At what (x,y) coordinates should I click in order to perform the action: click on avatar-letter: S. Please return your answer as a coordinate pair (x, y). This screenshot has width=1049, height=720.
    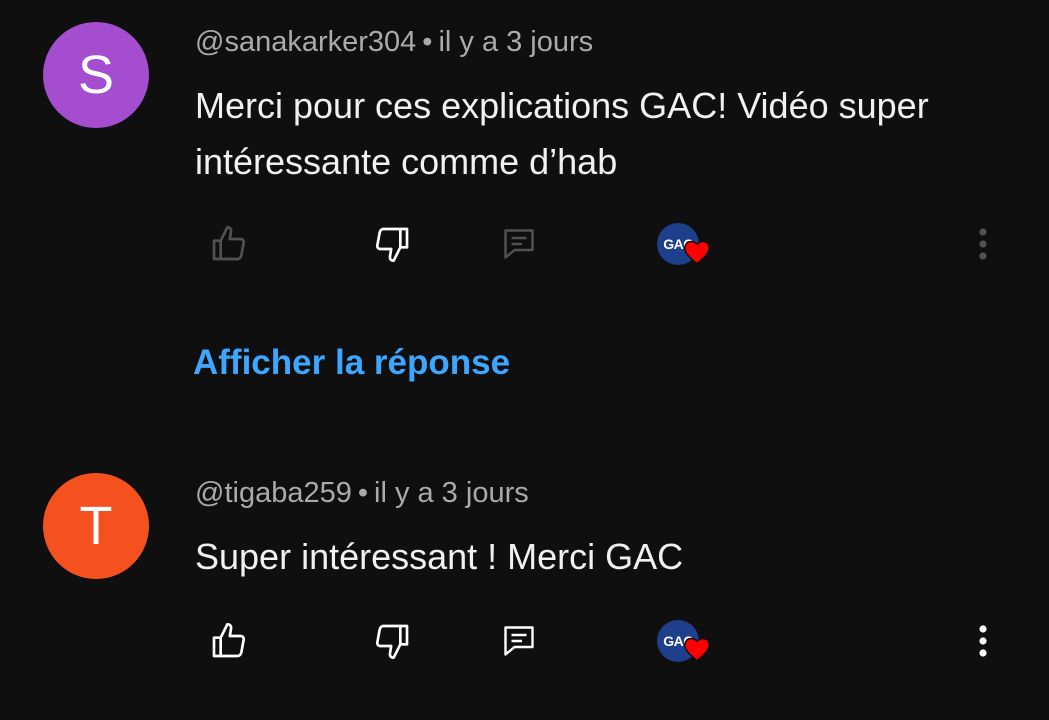
    Looking at the image, I should click on (96, 75).